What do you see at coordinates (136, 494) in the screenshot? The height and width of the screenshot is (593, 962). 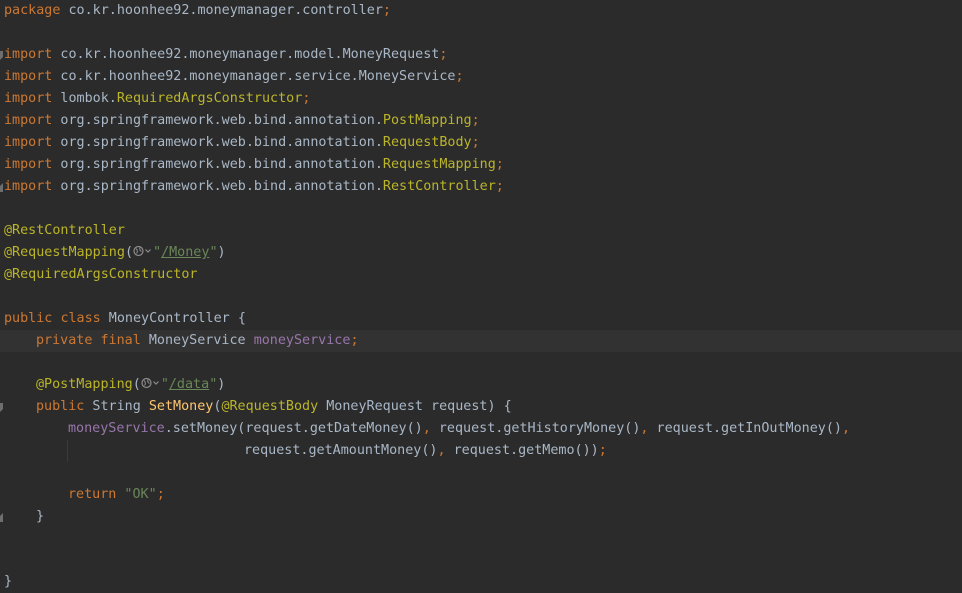 I see `string-literal: "OK"` at bounding box center [136, 494].